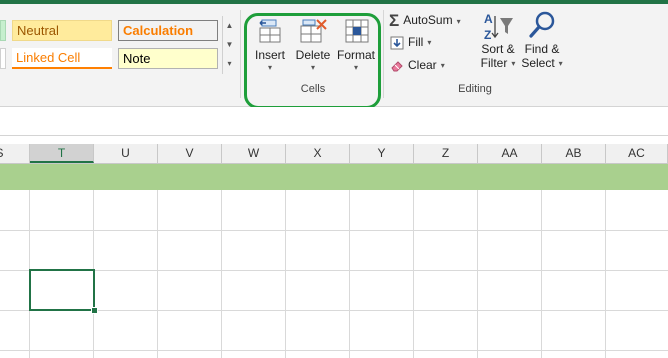 The image size is (668, 358). What do you see at coordinates (3, 58) in the screenshot?
I see `style-swatch-partial` at bounding box center [3, 58].